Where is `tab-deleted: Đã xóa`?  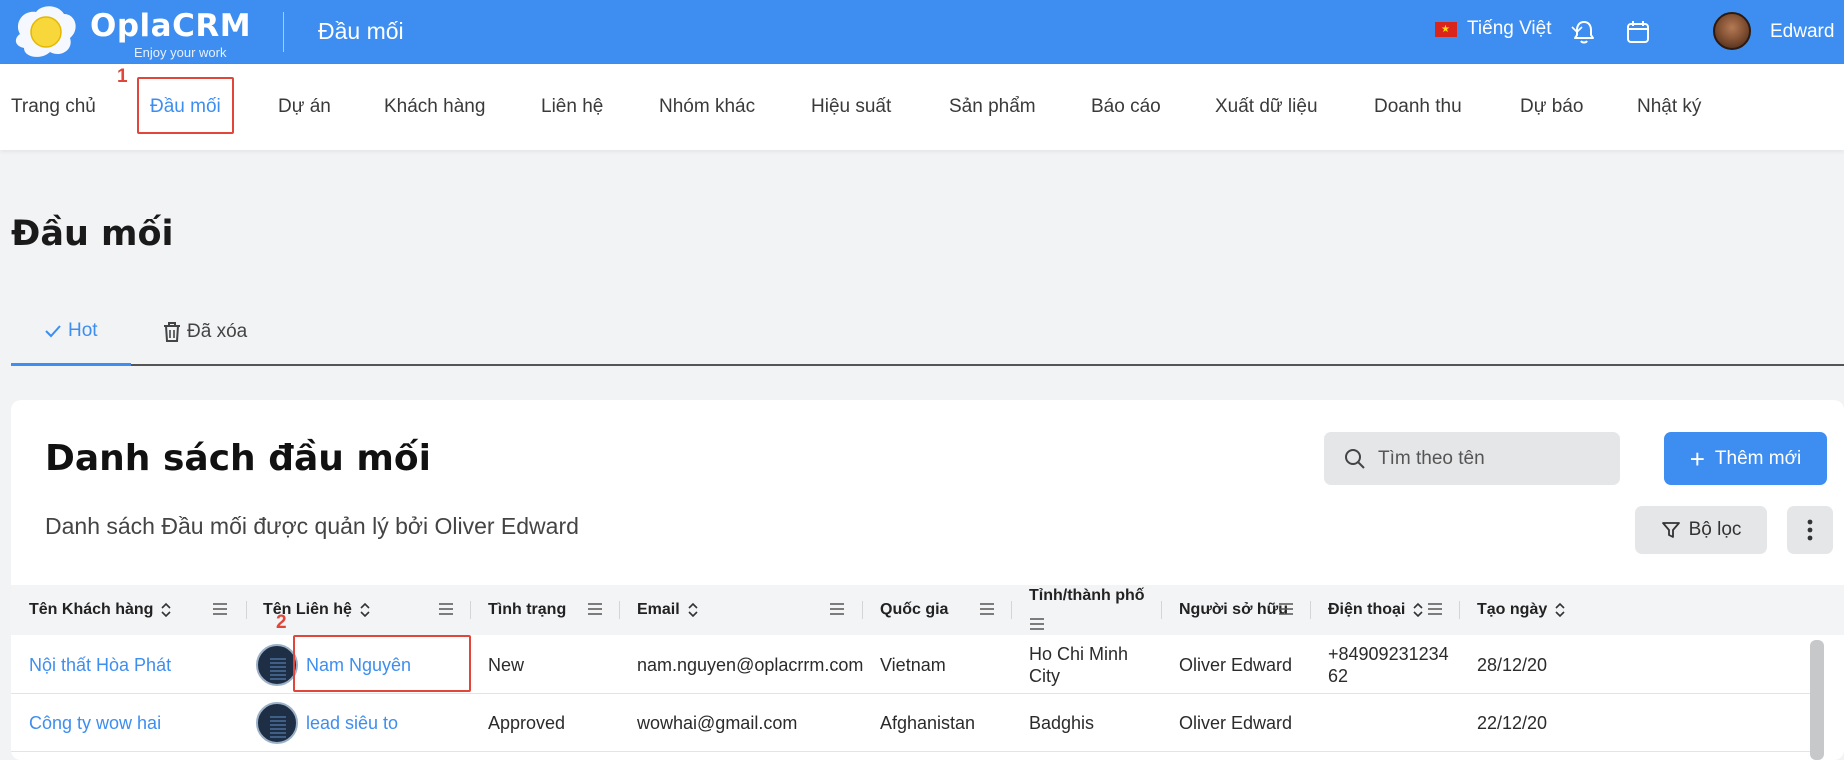 tab-deleted: Đã xóa is located at coordinates (204, 332).